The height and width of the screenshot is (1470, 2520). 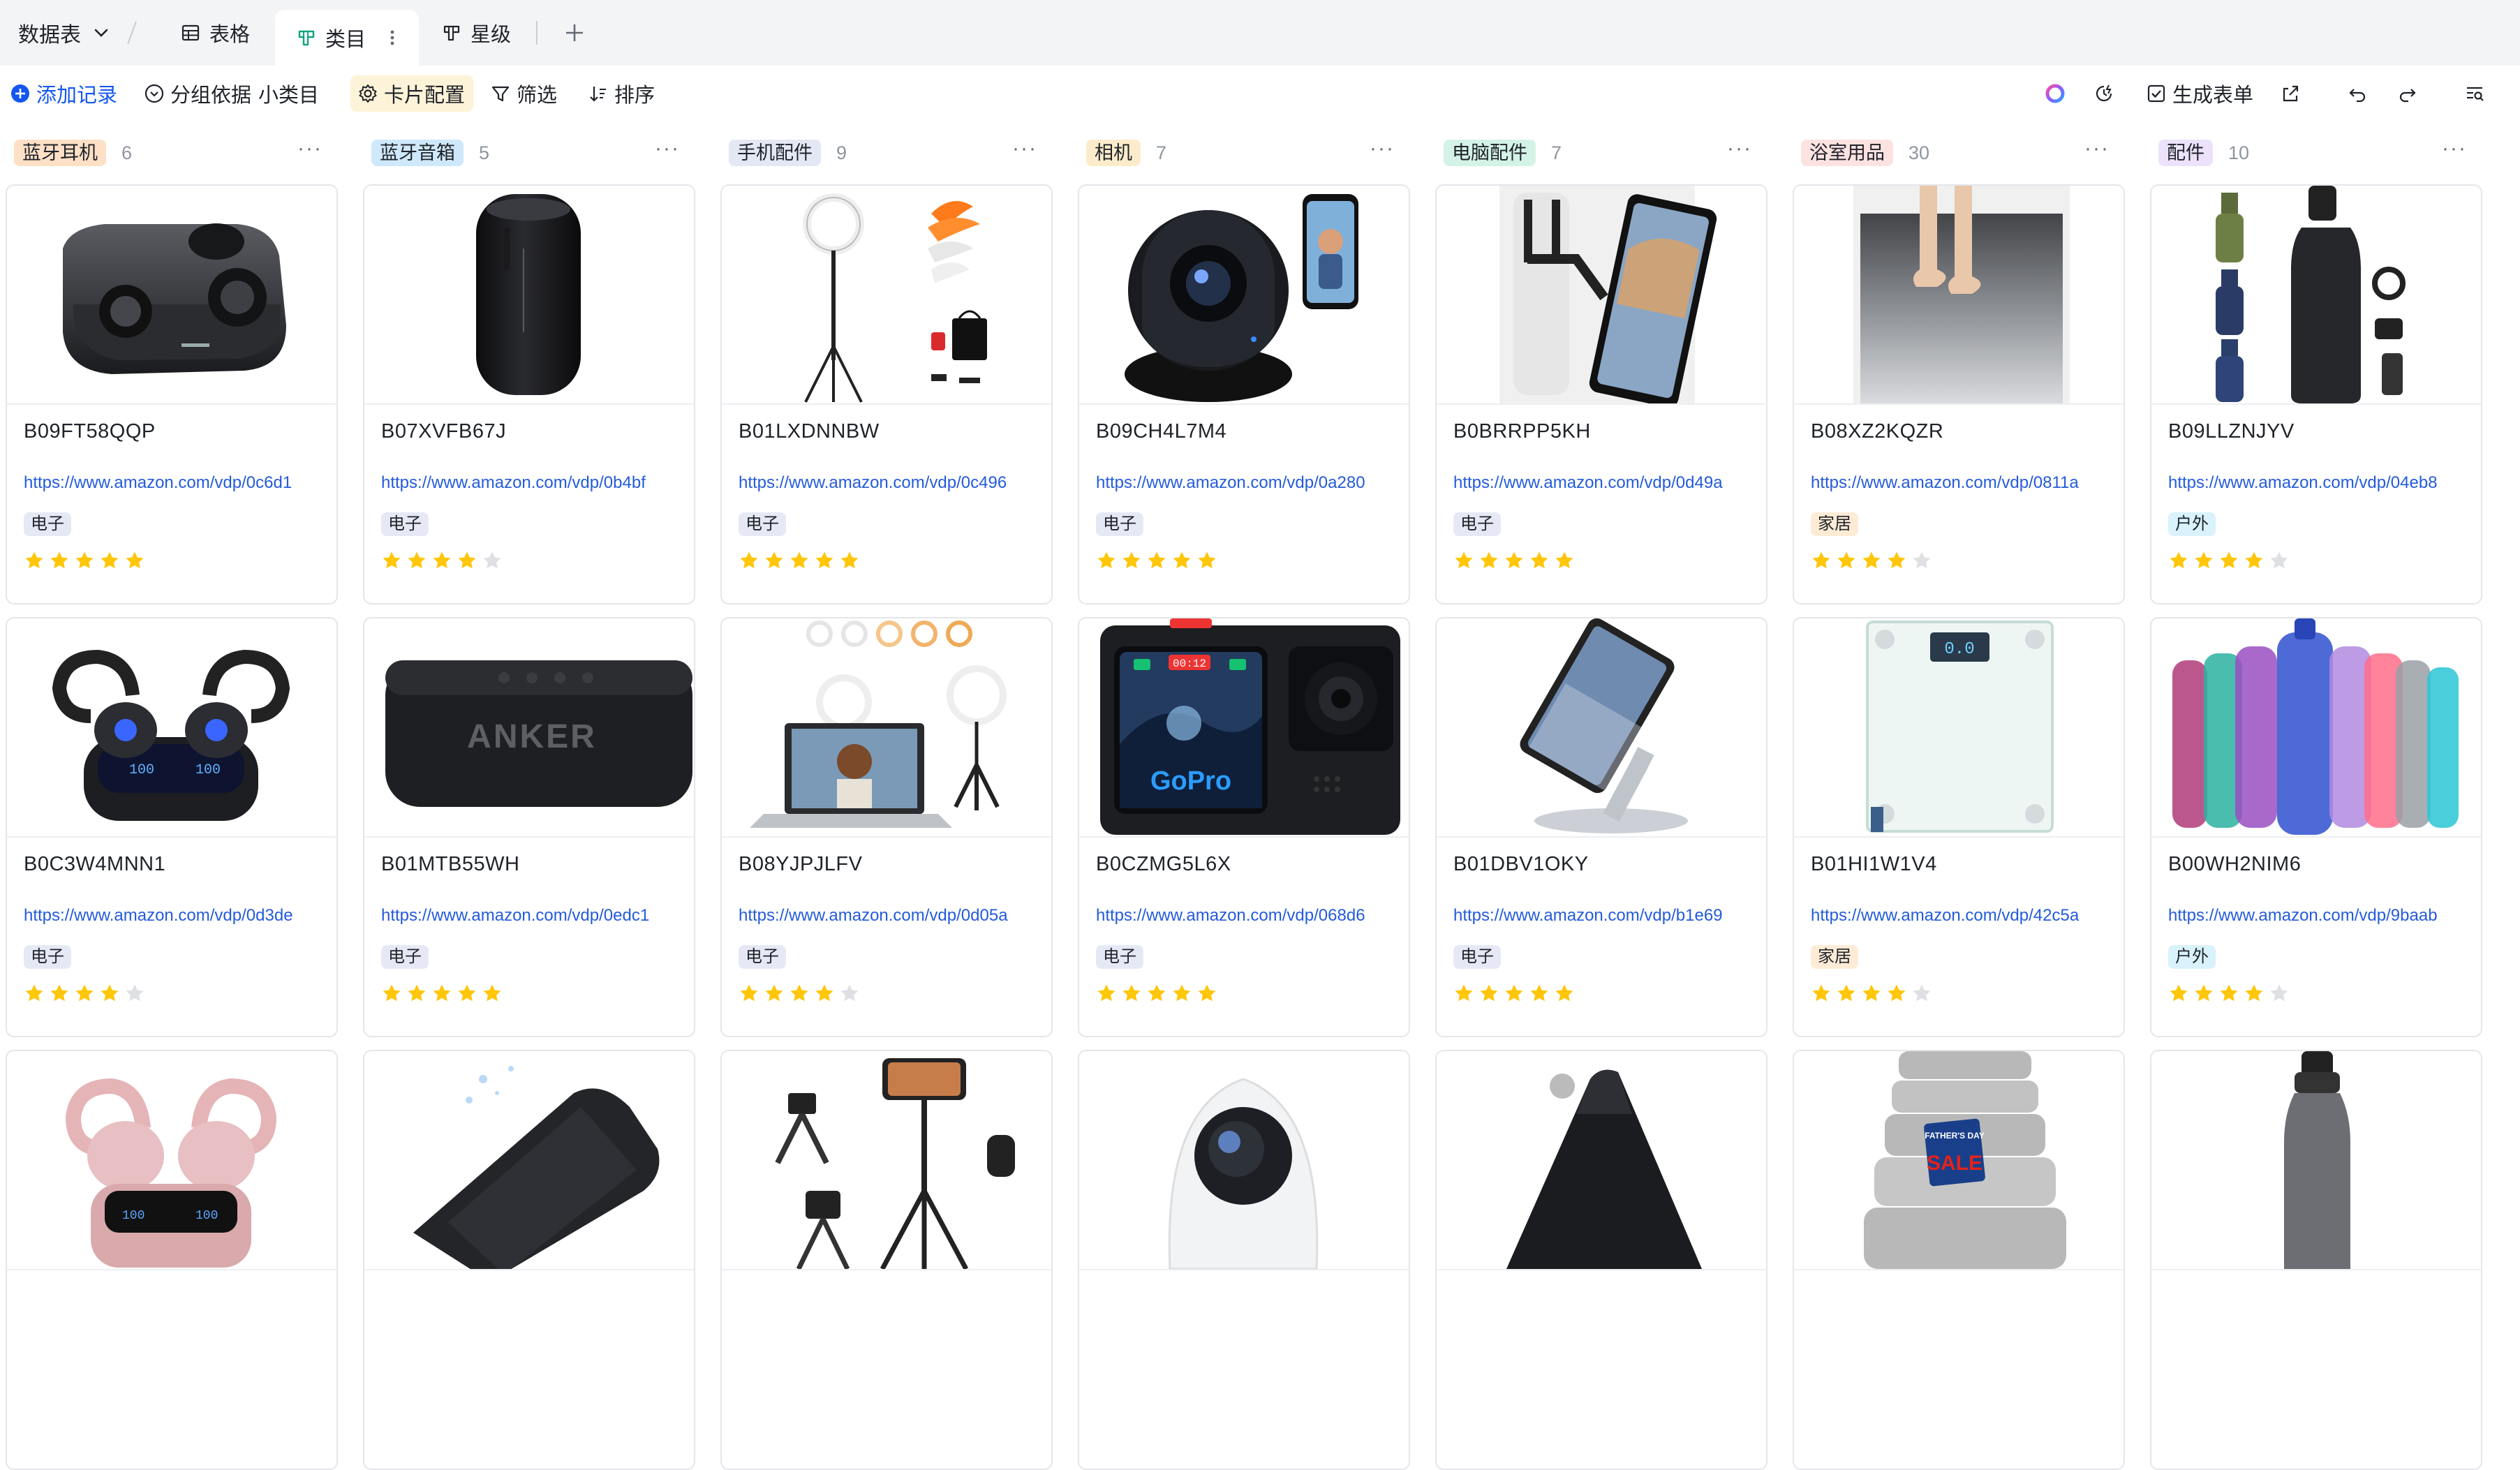 I want to click on automation-button, so click(x=2107, y=93).